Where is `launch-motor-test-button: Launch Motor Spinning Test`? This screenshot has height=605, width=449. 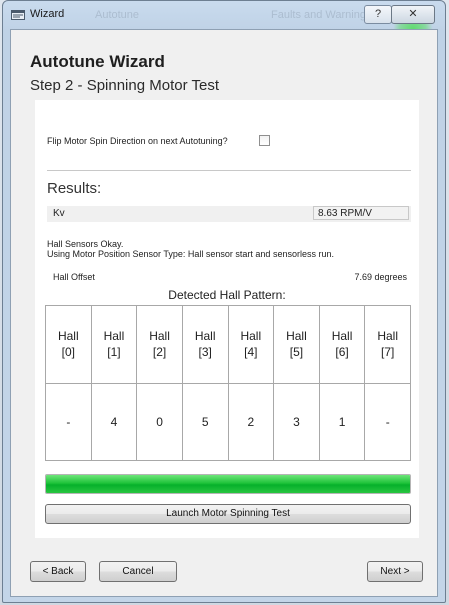 launch-motor-test-button: Launch Motor Spinning Test is located at coordinates (228, 514).